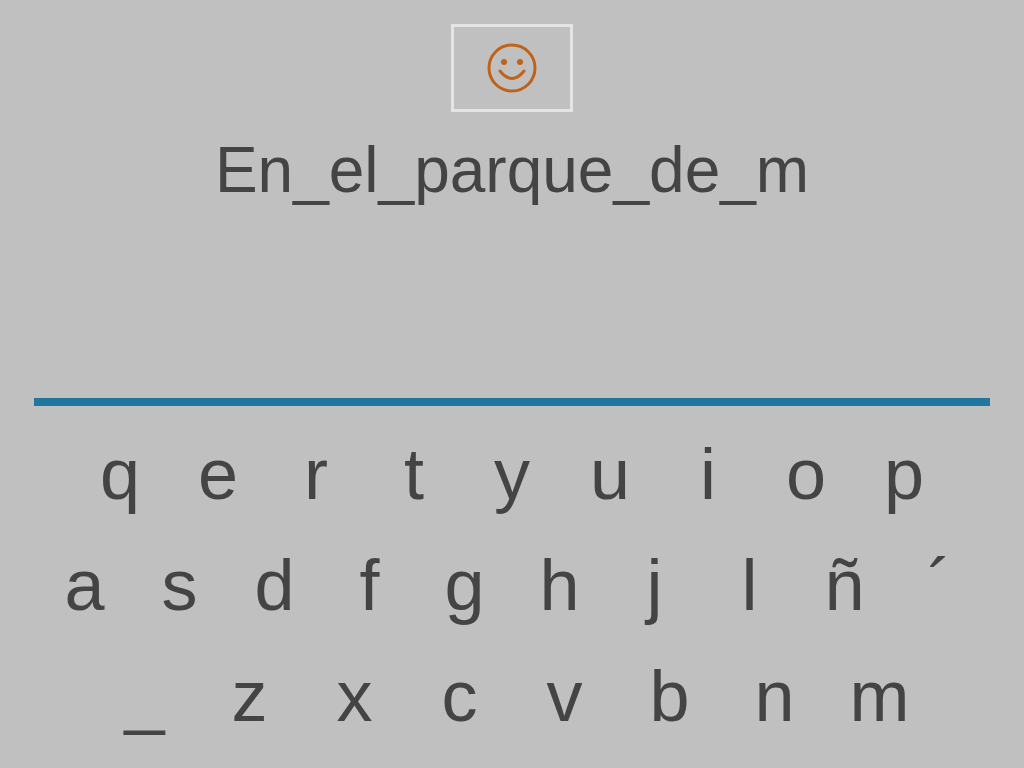 This screenshot has width=1024, height=768. I want to click on smiley-icon, so click(512, 68).